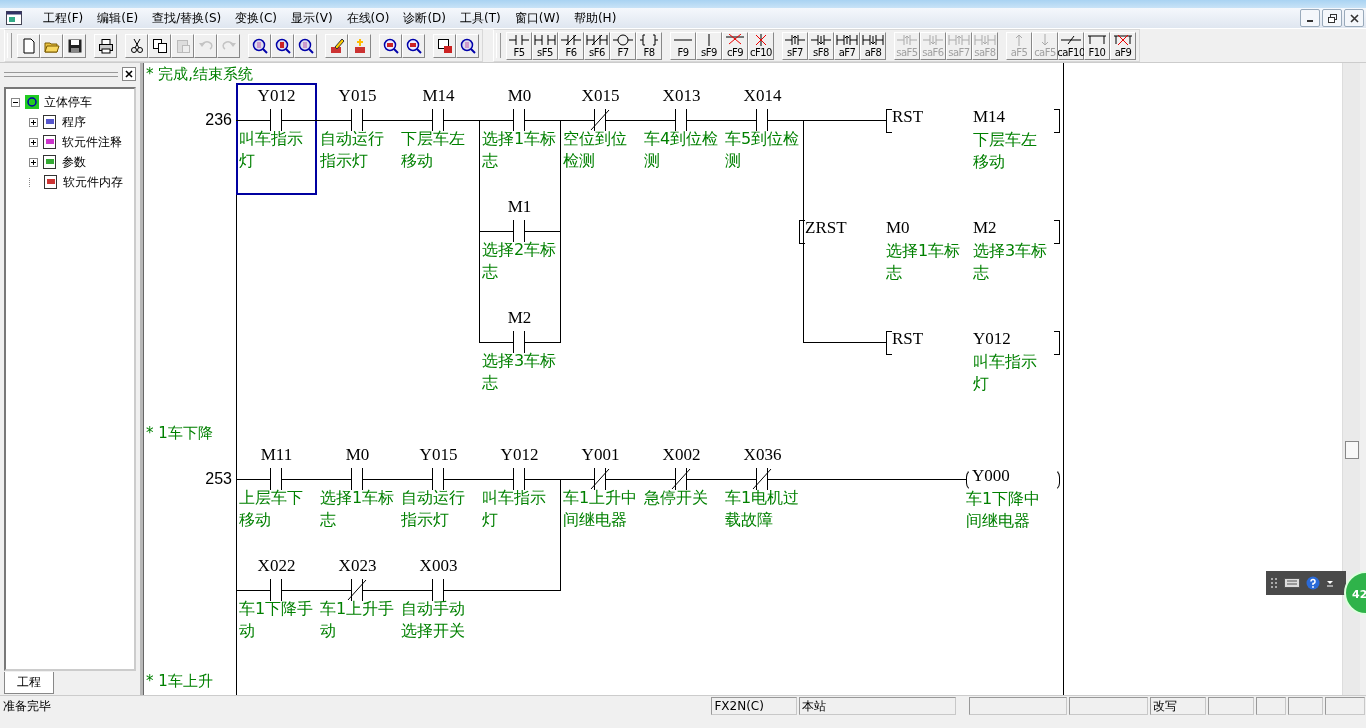 The image size is (1366, 728). Describe the element at coordinates (600, 96) in the screenshot. I see `device-label: X015` at that location.